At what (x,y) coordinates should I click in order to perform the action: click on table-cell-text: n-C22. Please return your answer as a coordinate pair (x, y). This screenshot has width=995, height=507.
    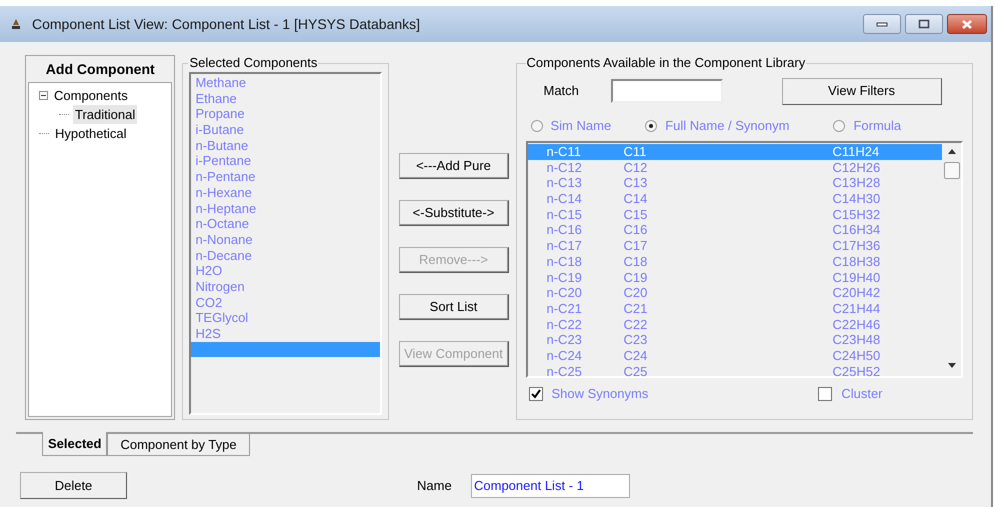
    Looking at the image, I should click on (564, 324).